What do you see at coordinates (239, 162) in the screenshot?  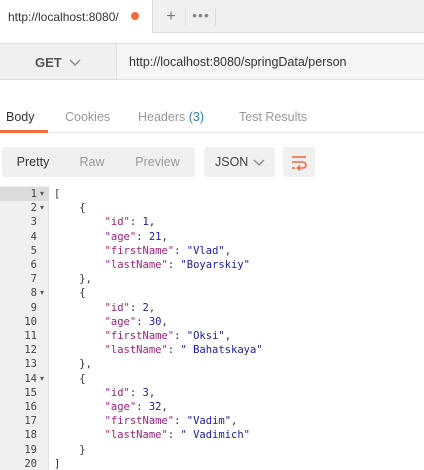 I see `language-select: JSON` at bounding box center [239, 162].